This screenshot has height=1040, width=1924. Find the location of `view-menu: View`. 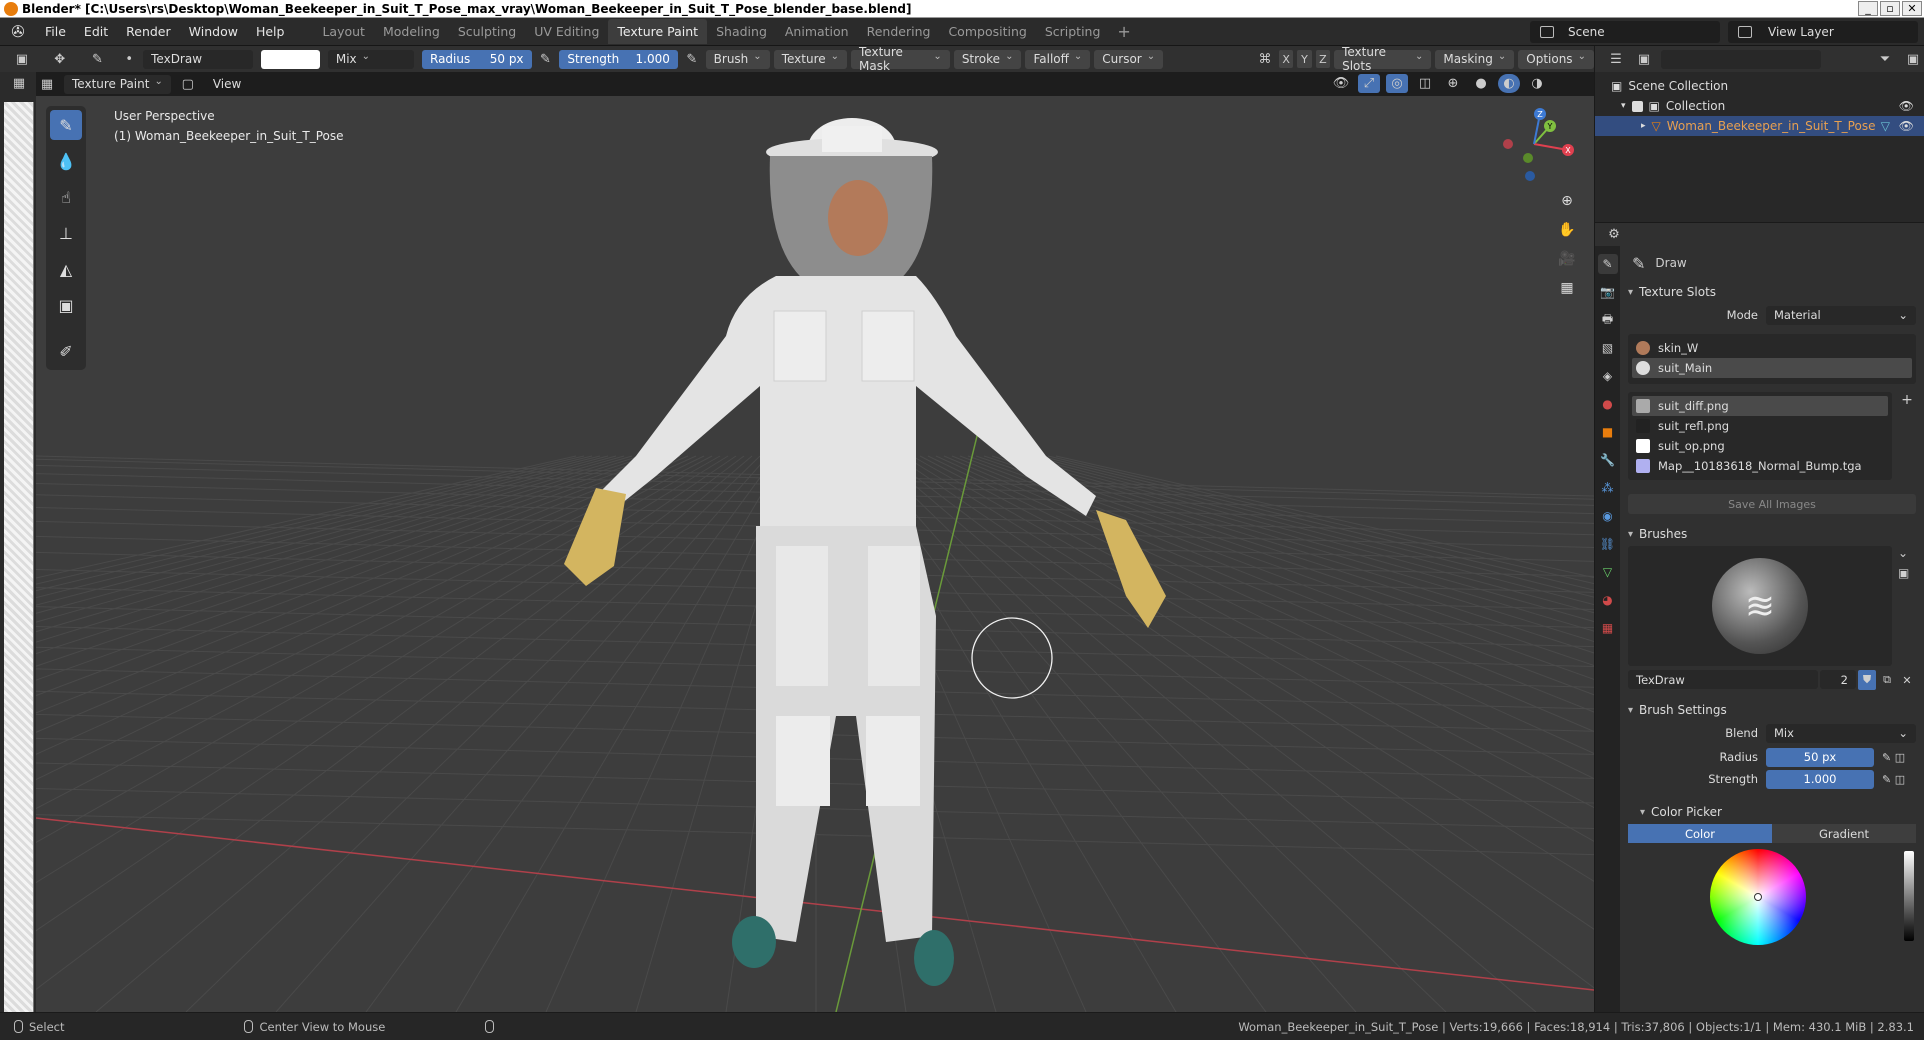

view-menu: View is located at coordinates (227, 84).